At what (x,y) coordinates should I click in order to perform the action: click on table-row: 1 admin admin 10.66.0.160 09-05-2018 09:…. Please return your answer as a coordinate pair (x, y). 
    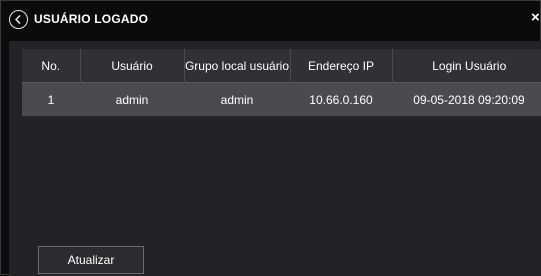
    Looking at the image, I should click on (281, 99).